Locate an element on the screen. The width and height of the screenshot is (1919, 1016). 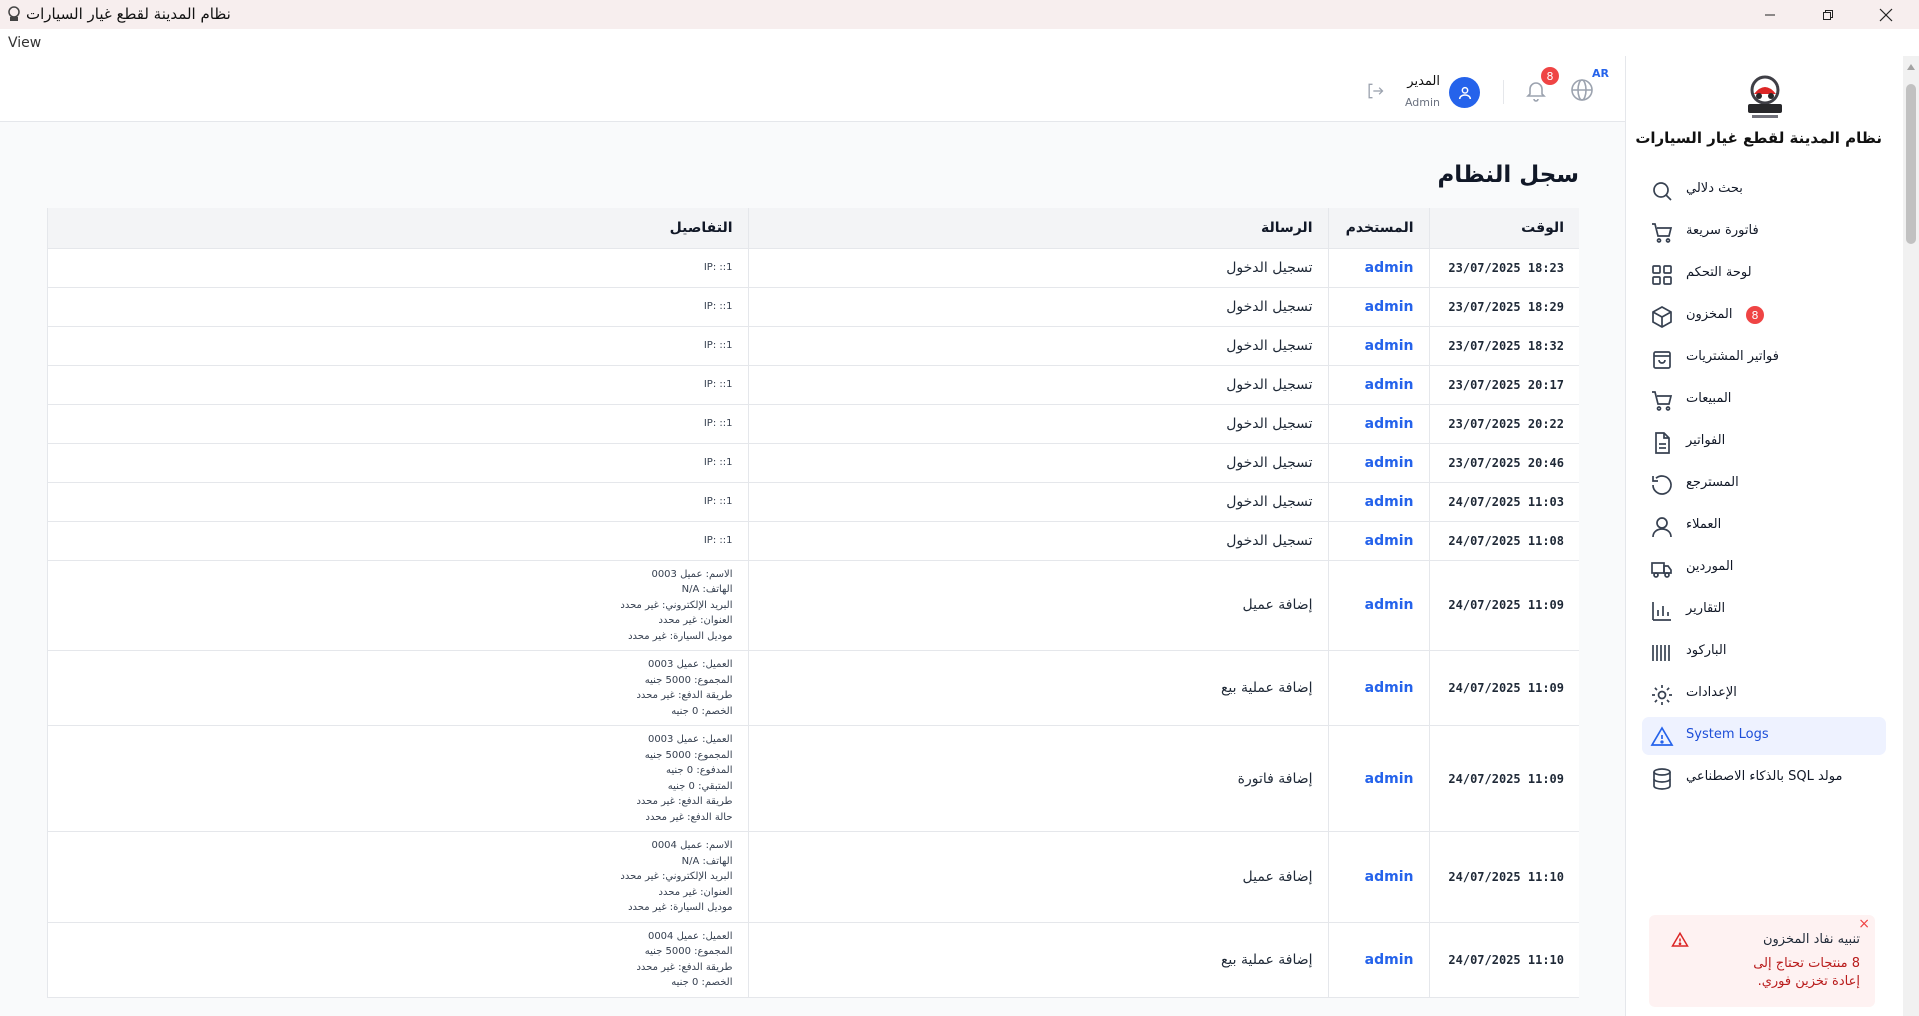
sidebar-item-3: المخزون 8 is located at coordinates (1764, 316).